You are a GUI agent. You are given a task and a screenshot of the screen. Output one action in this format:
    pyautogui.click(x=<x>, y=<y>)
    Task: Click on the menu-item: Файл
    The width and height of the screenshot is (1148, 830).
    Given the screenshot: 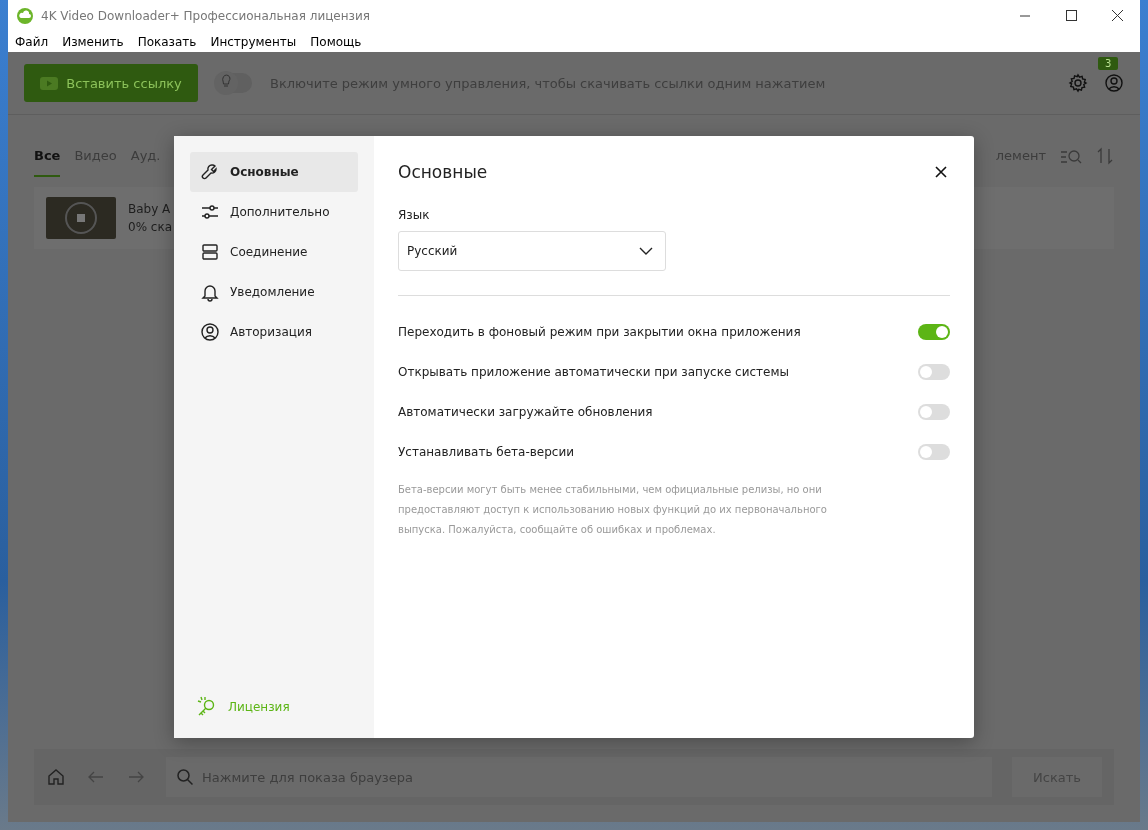 What is the action you would take?
    pyautogui.click(x=32, y=42)
    